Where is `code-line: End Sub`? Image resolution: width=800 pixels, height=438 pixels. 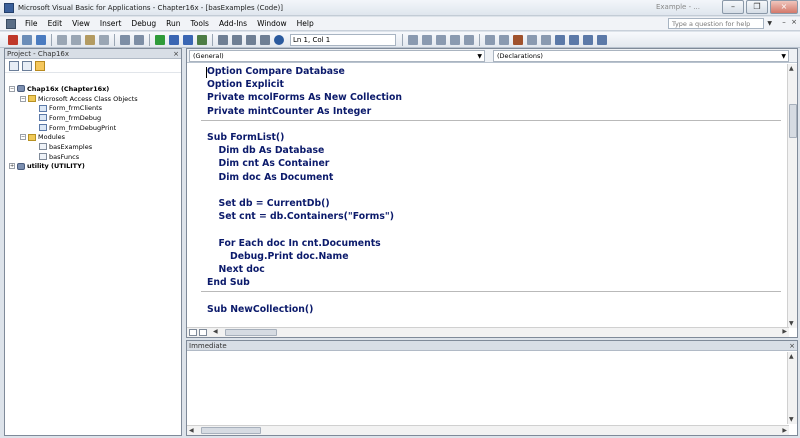 code-line: End Sub is located at coordinates (228, 282).